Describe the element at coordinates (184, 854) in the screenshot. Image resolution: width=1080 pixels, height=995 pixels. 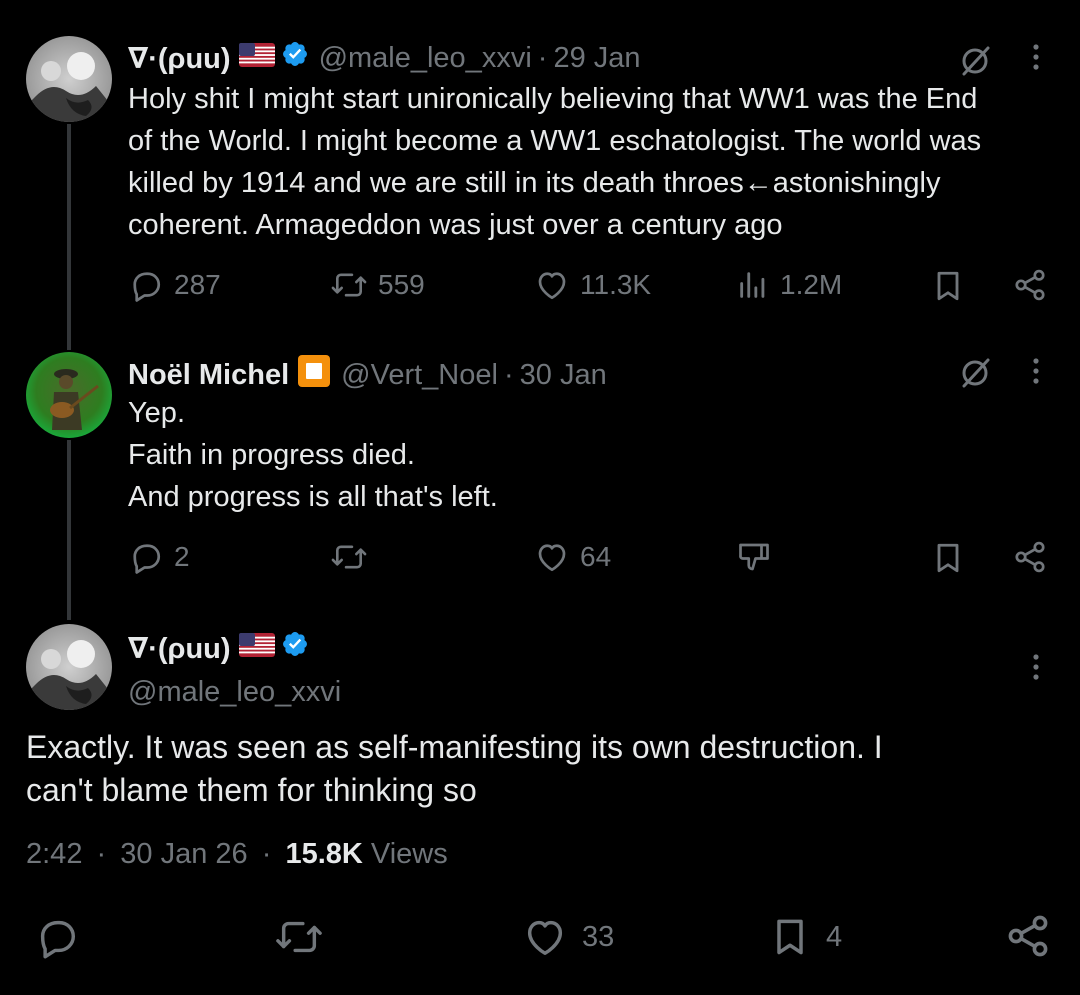
I see `post-date: 30 Jan 26` at that location.